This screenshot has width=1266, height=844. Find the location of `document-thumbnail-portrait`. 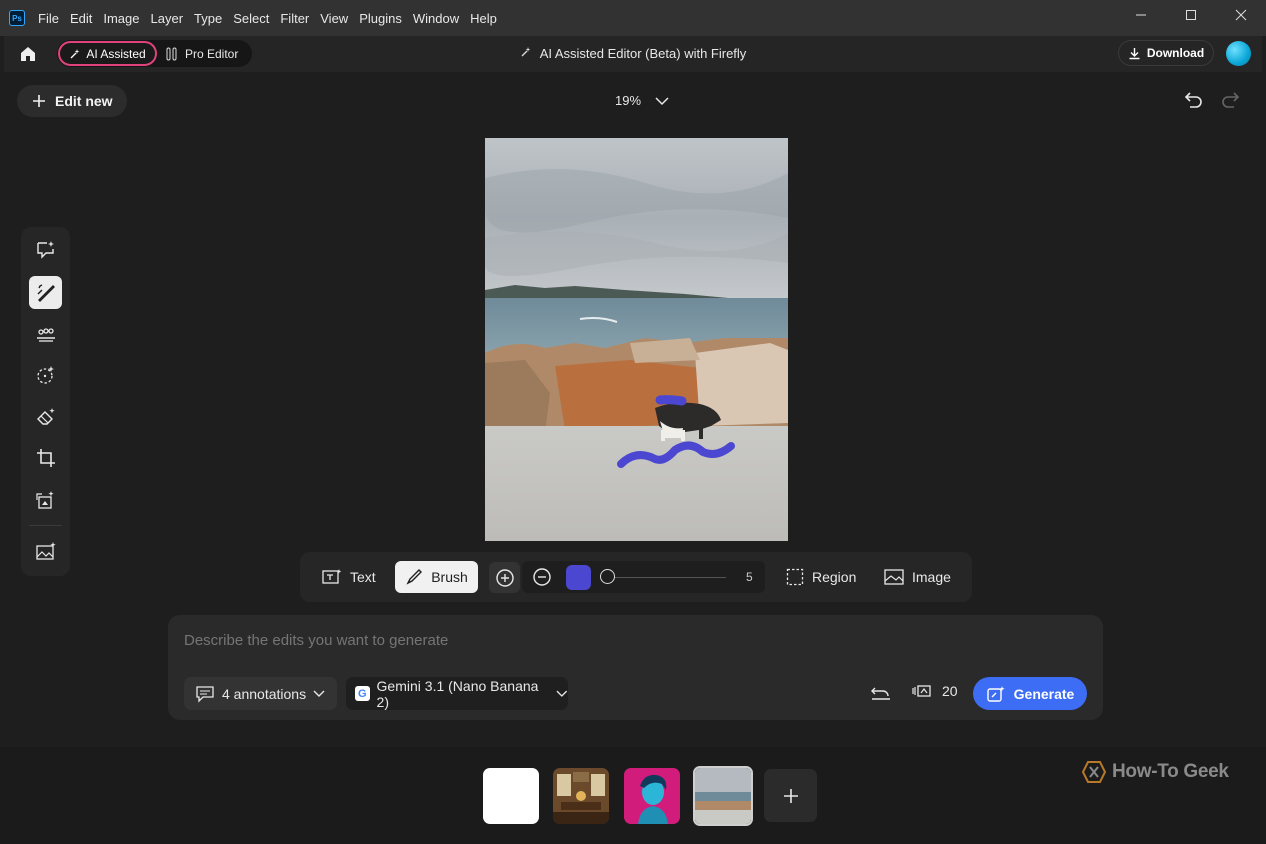

document-thumbnail-portrait is located at coordinates (652, 796).